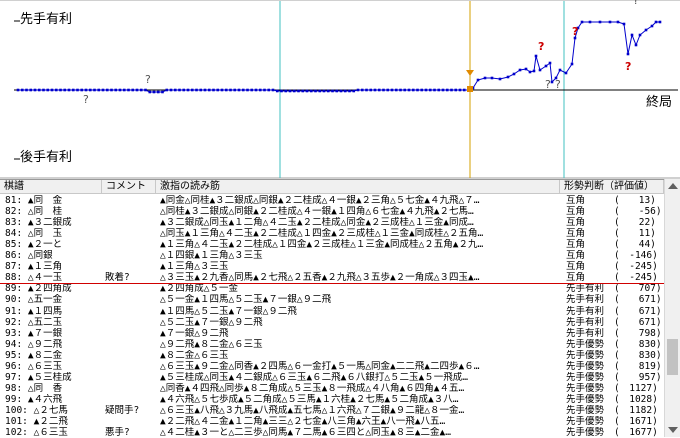 The width and height of the screenshot is (680, 438). Describe the element at coordinates (673, 186) in the screenshot. I see `scroll-up-icon` at that location.